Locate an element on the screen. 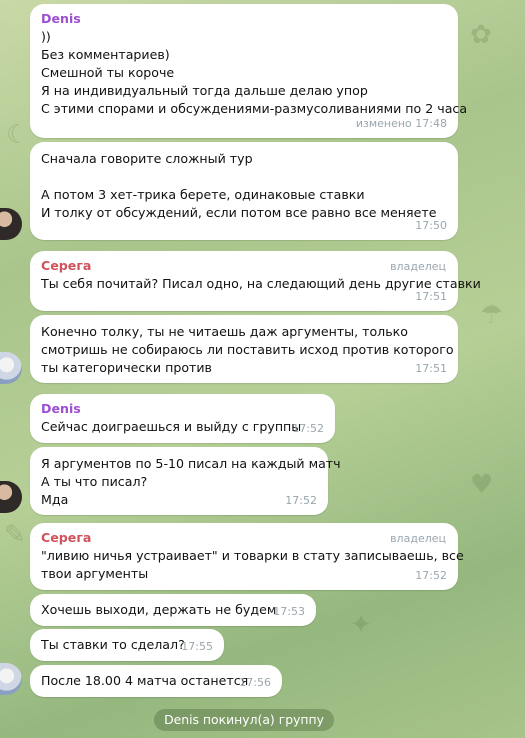  message-bubble: Ты ставки то сделал? 17:55 is located at coordinates (127, 645).